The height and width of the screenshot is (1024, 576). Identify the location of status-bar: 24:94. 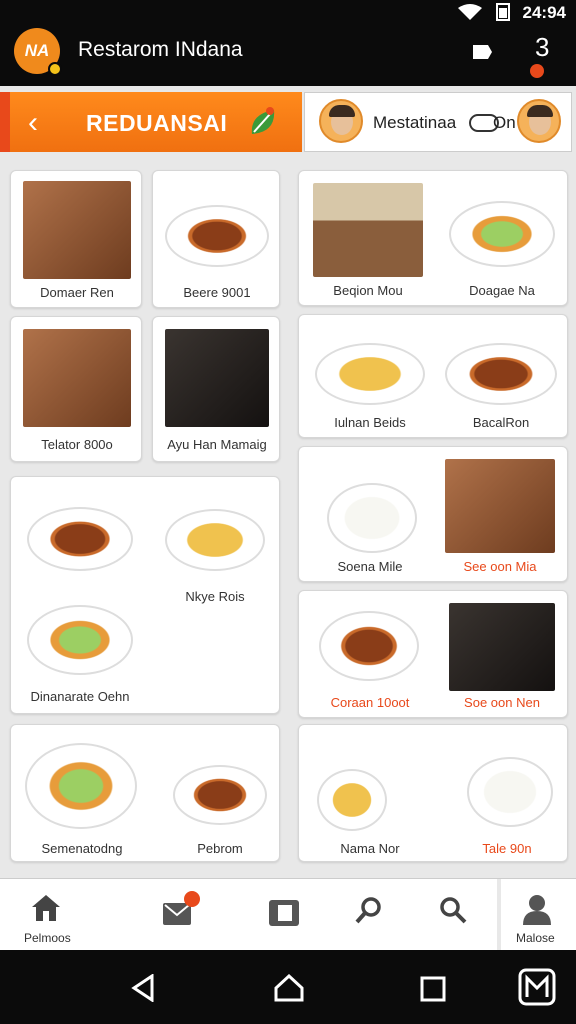
(288, 12).